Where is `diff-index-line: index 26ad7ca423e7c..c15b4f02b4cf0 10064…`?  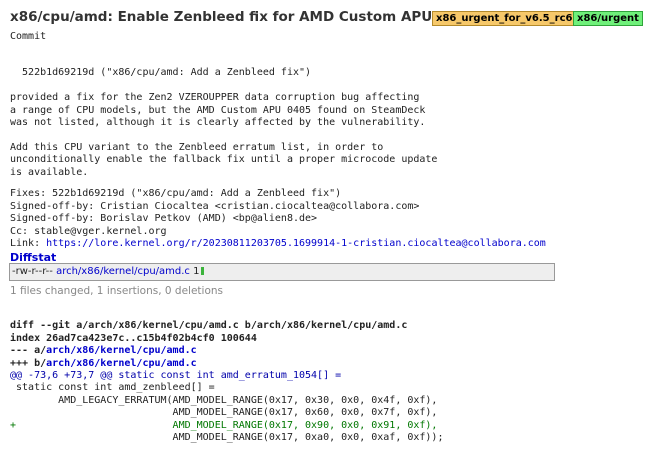 diff-index-line: index 26ad7ca423e7c..c15b4f02b4cf0 10064… is located at coordinates (133, 338).